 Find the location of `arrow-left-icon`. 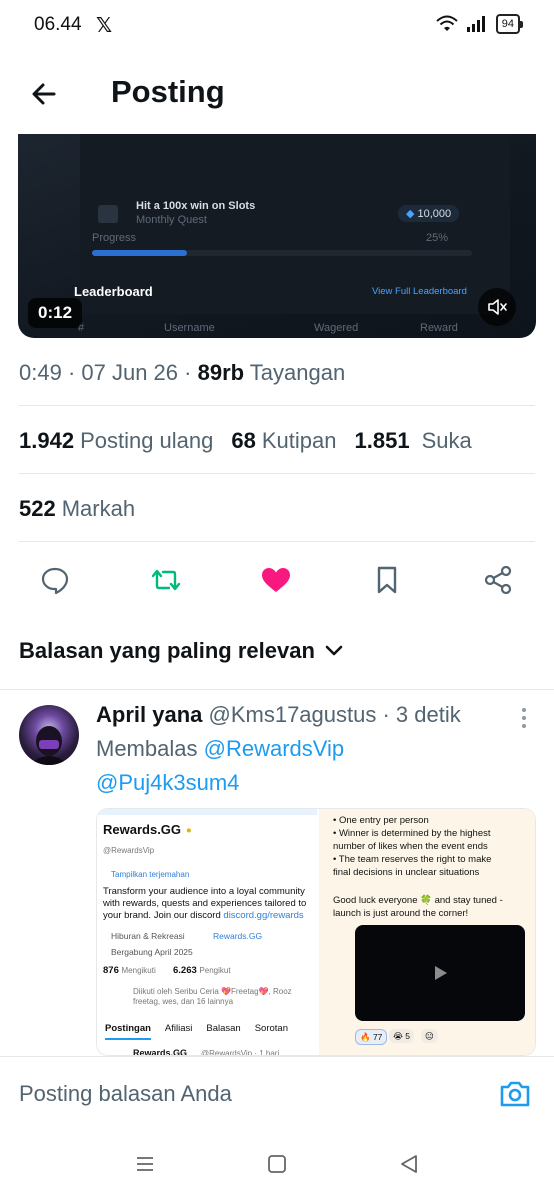

arrow-left-icon is located at coordinates (44, 94).